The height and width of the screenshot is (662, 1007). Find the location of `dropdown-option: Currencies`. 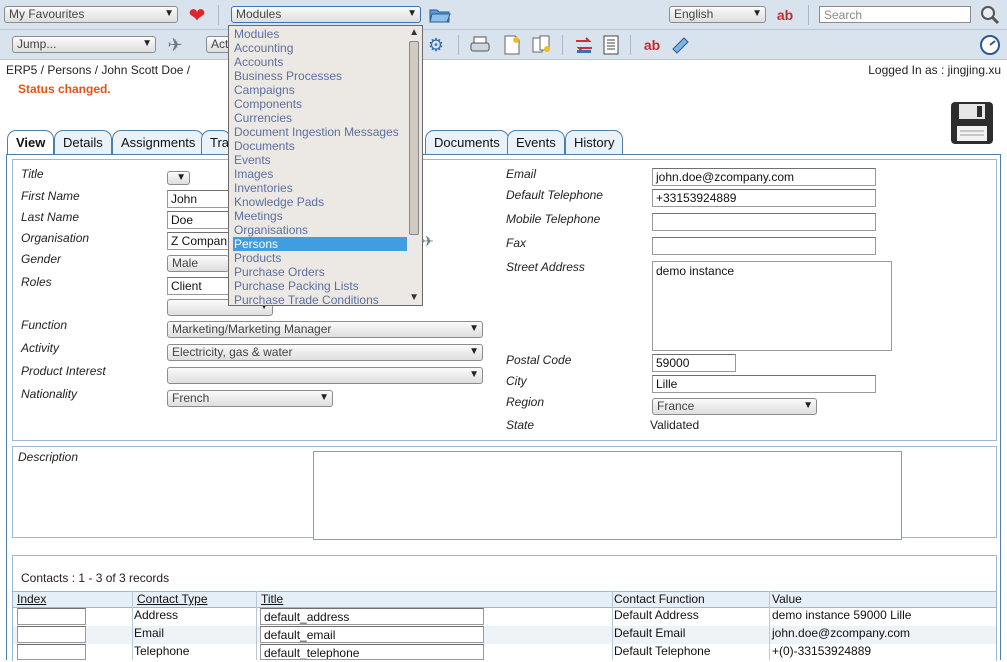

dropdown-option: Currencies is located at coordinates (320, 118).